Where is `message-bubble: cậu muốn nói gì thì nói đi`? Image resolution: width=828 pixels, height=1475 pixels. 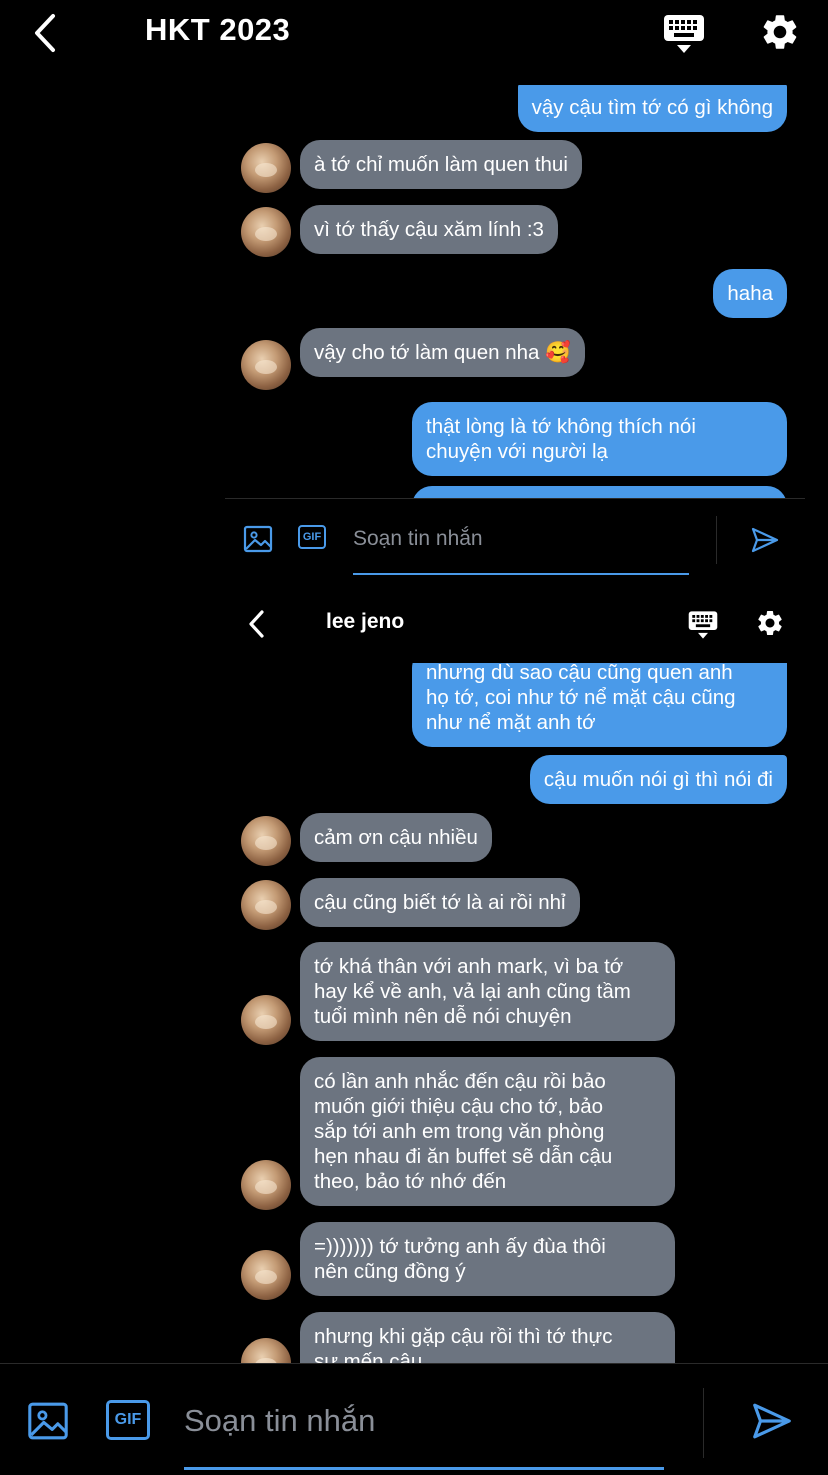 message-bubble: cậu muốn nói gì thì nói đi is located at coordinates (658, 779).